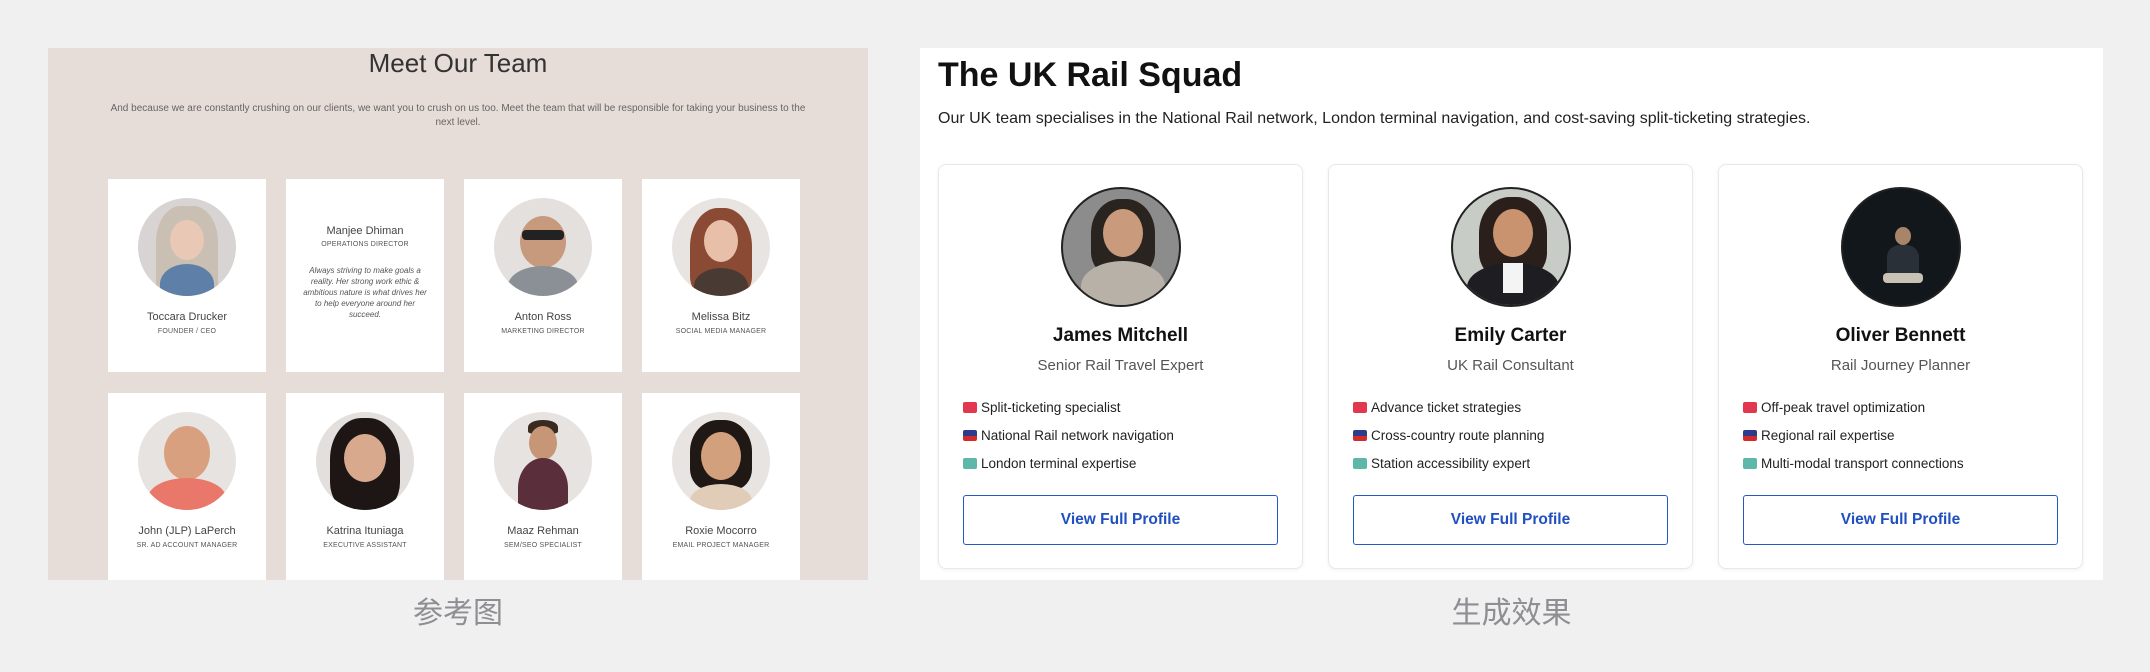 The width and height of the screenshot is (2150, 672). I want to click on skill-text: Split-ticketing specialist, so click(1051, 407).